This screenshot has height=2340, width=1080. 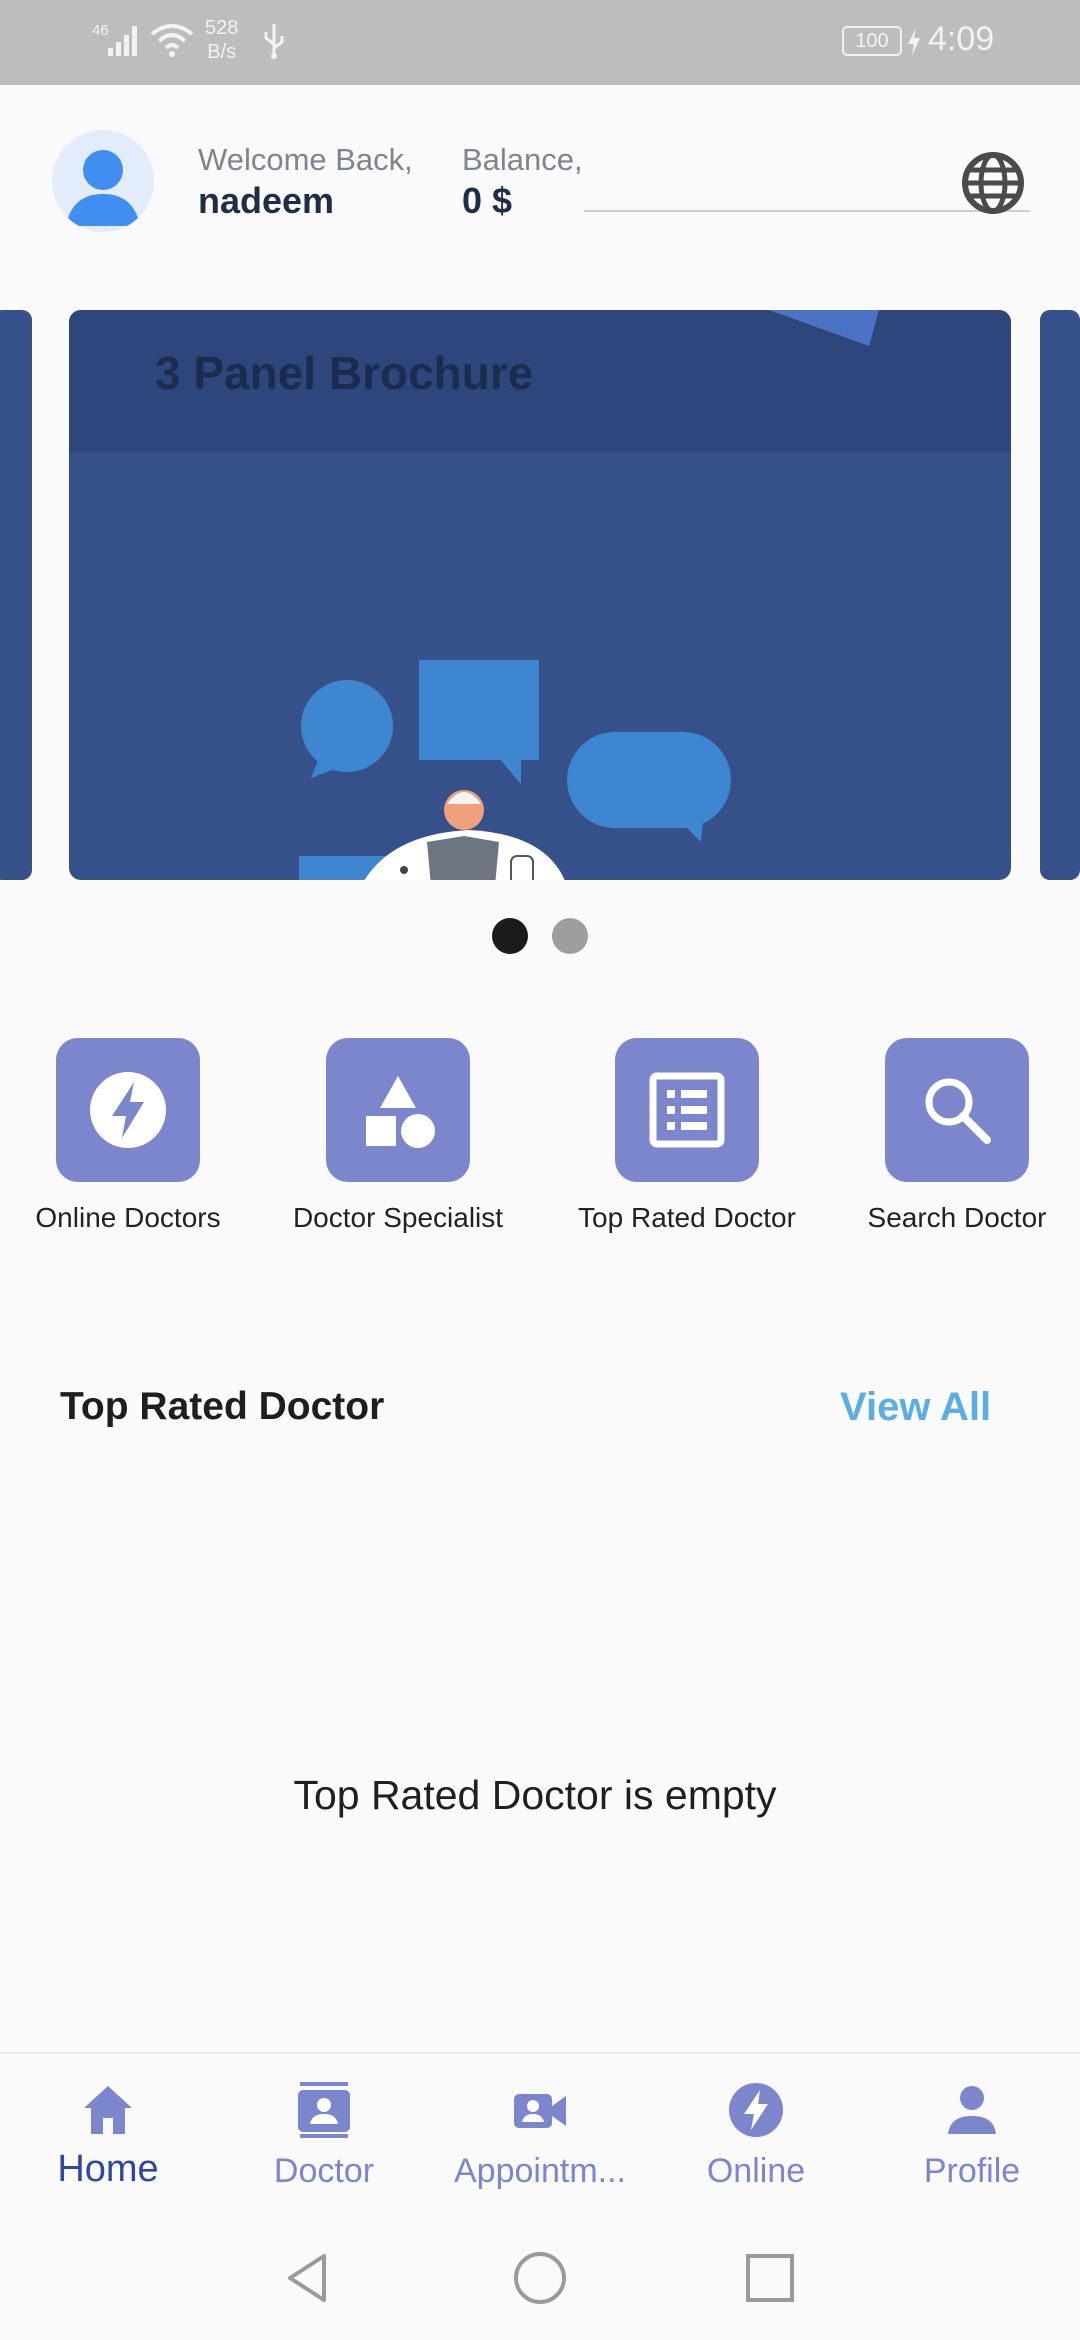 I want to click on list-icon, so click(x=687, y=1110).